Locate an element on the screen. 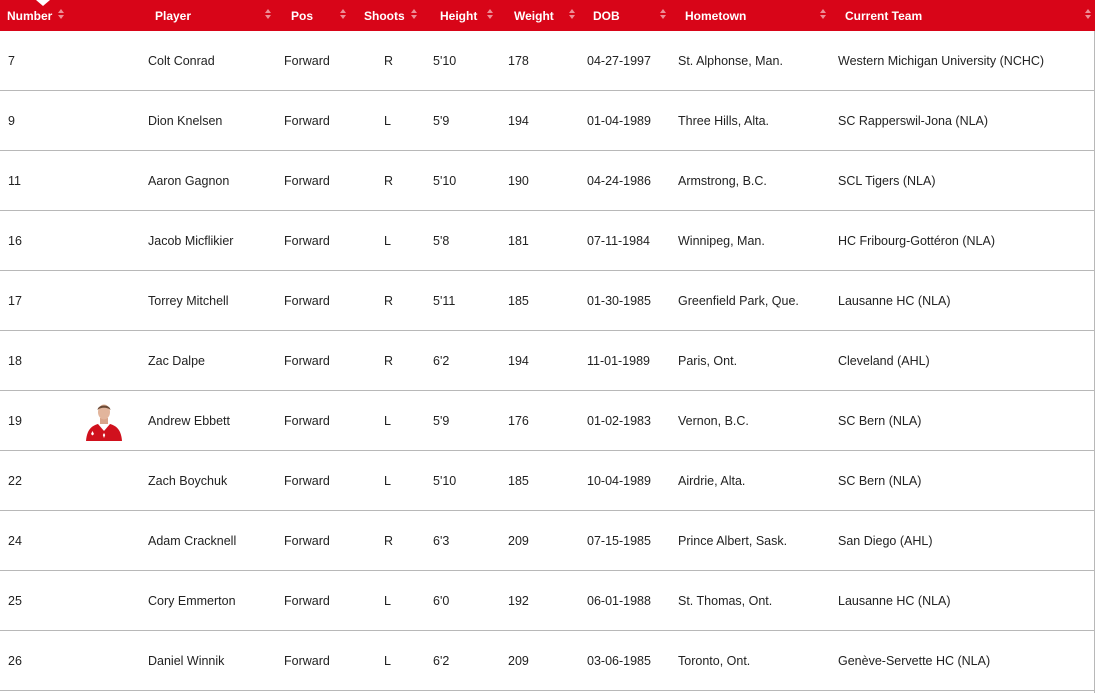  cell-dob: 04-27-1997 is located at coordinates (619, 60).